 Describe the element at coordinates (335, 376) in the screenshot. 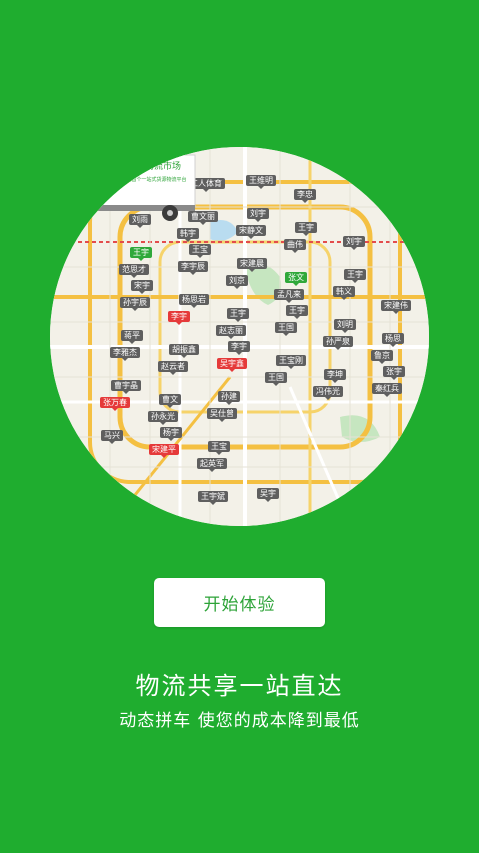

I see `driver-pin: 李坤` at that location.